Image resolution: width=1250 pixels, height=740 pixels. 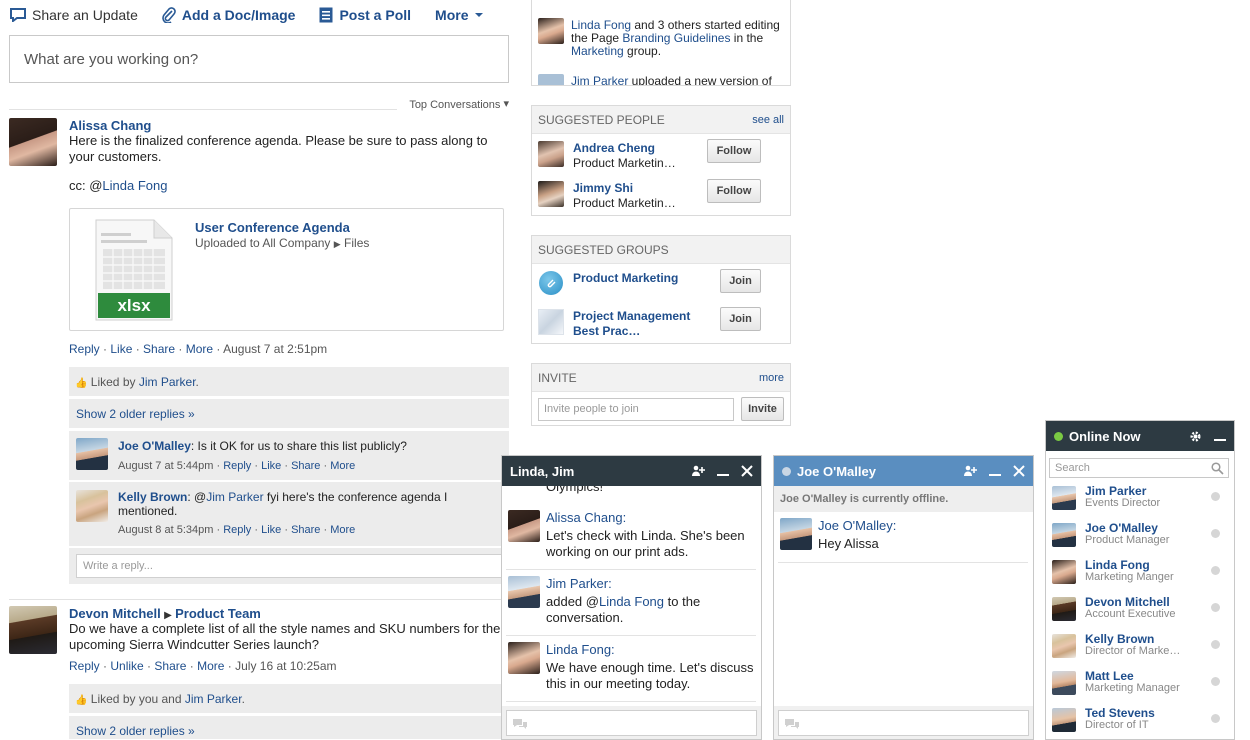 What do you see at coordinates (110, 125) in the screenshot?
I see `post-author: Alissa Chang` at bounding box center [110, 125].